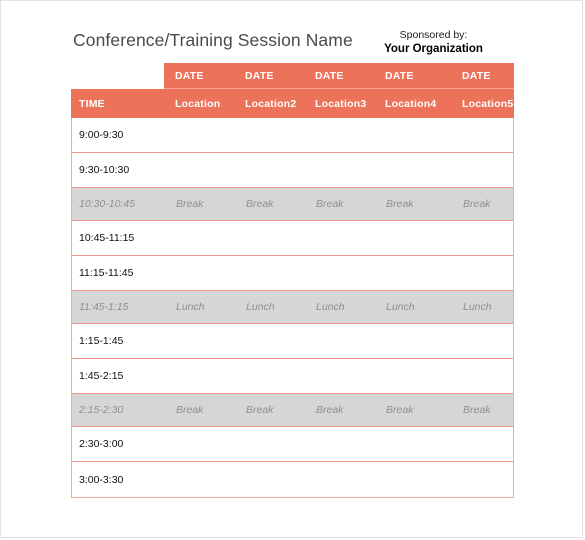 The image size is (585, 540). I want to click on time-slot-cell: 10:45-11:15, so click(118, 238).